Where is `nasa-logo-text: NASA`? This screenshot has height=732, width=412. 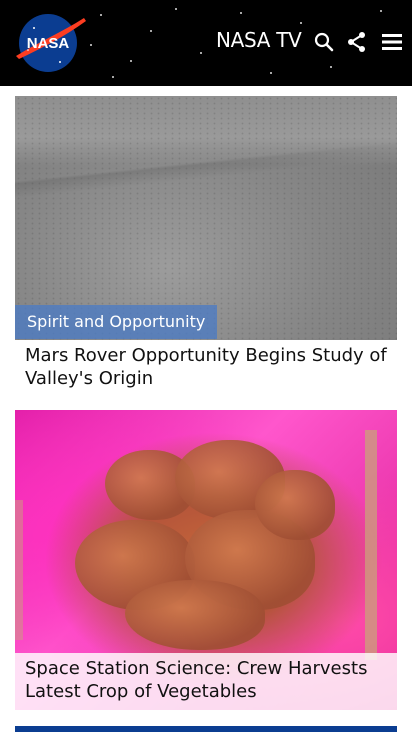
nasa-logo-text: NASA is located at coordinates (48, 43).